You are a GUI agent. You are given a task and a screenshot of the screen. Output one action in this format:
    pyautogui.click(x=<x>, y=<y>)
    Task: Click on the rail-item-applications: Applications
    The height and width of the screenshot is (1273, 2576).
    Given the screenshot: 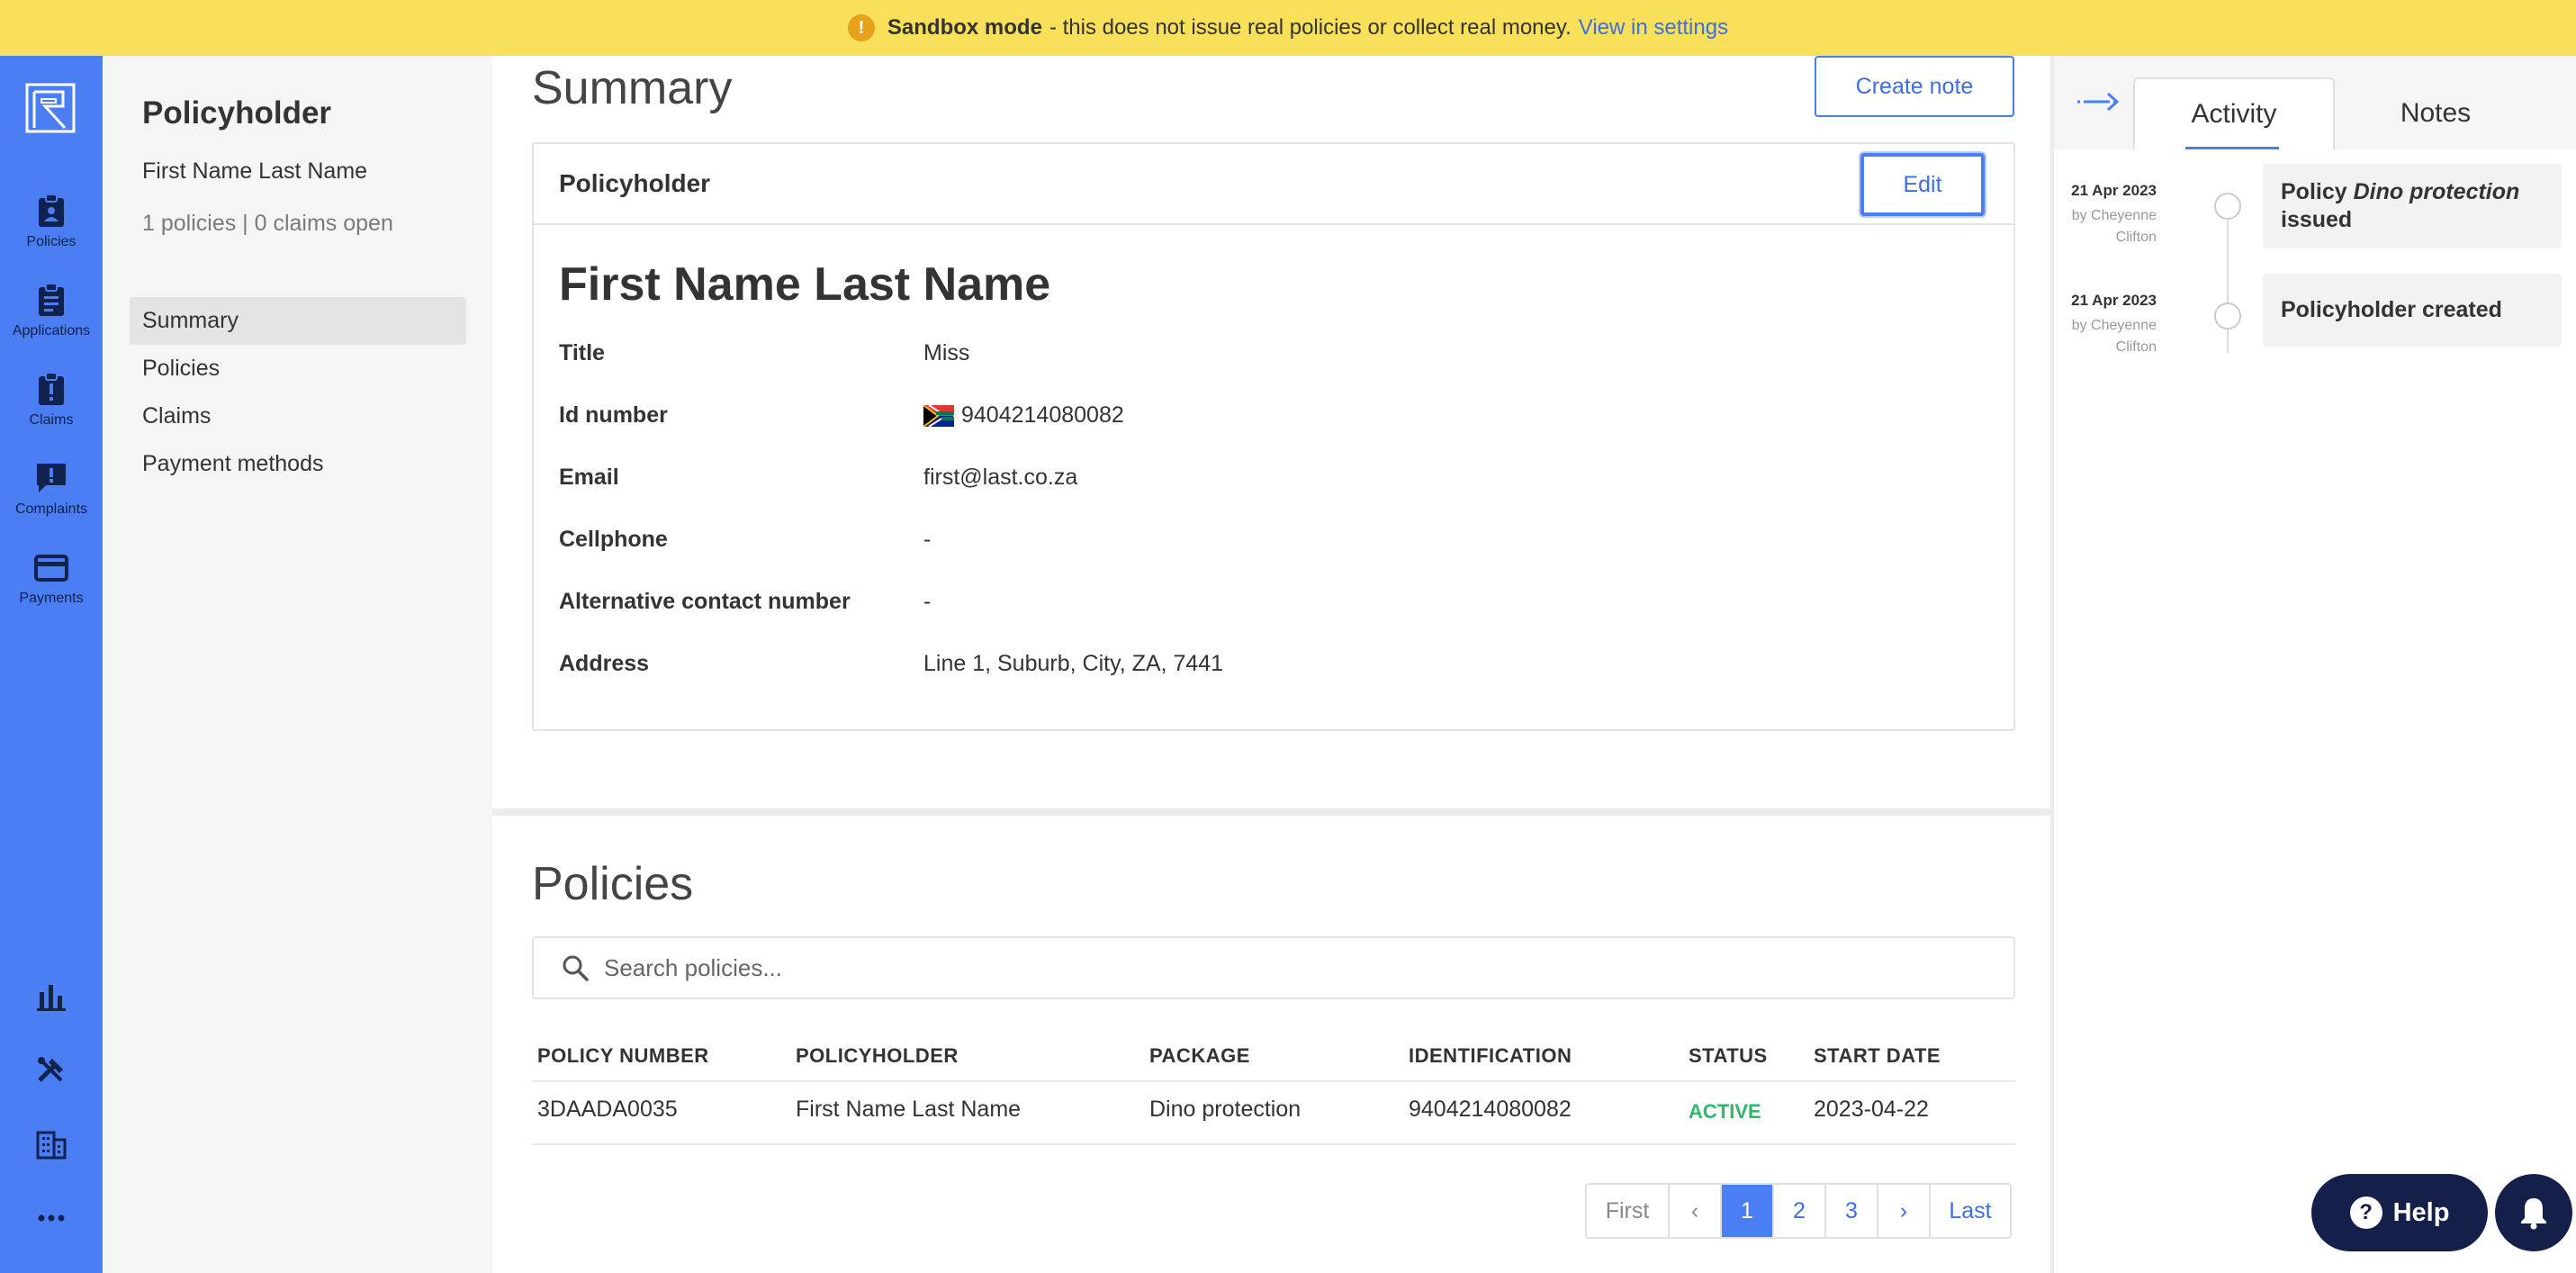 What is the action you would take?
    pyautogui.click(x=51, y=311)
    